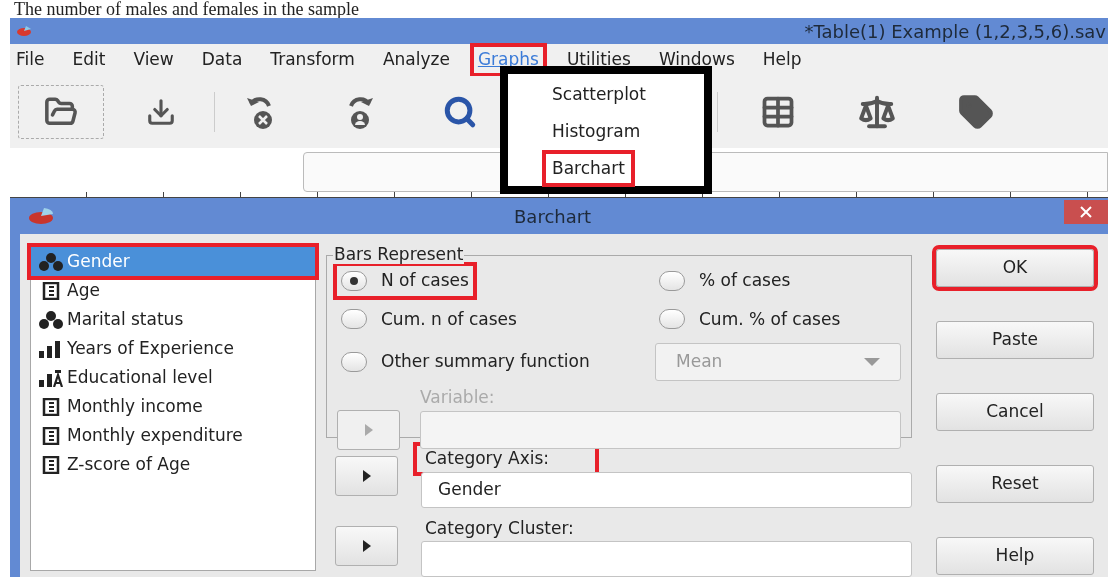  I want to click on field-label: Variable:, so click(458, 397).